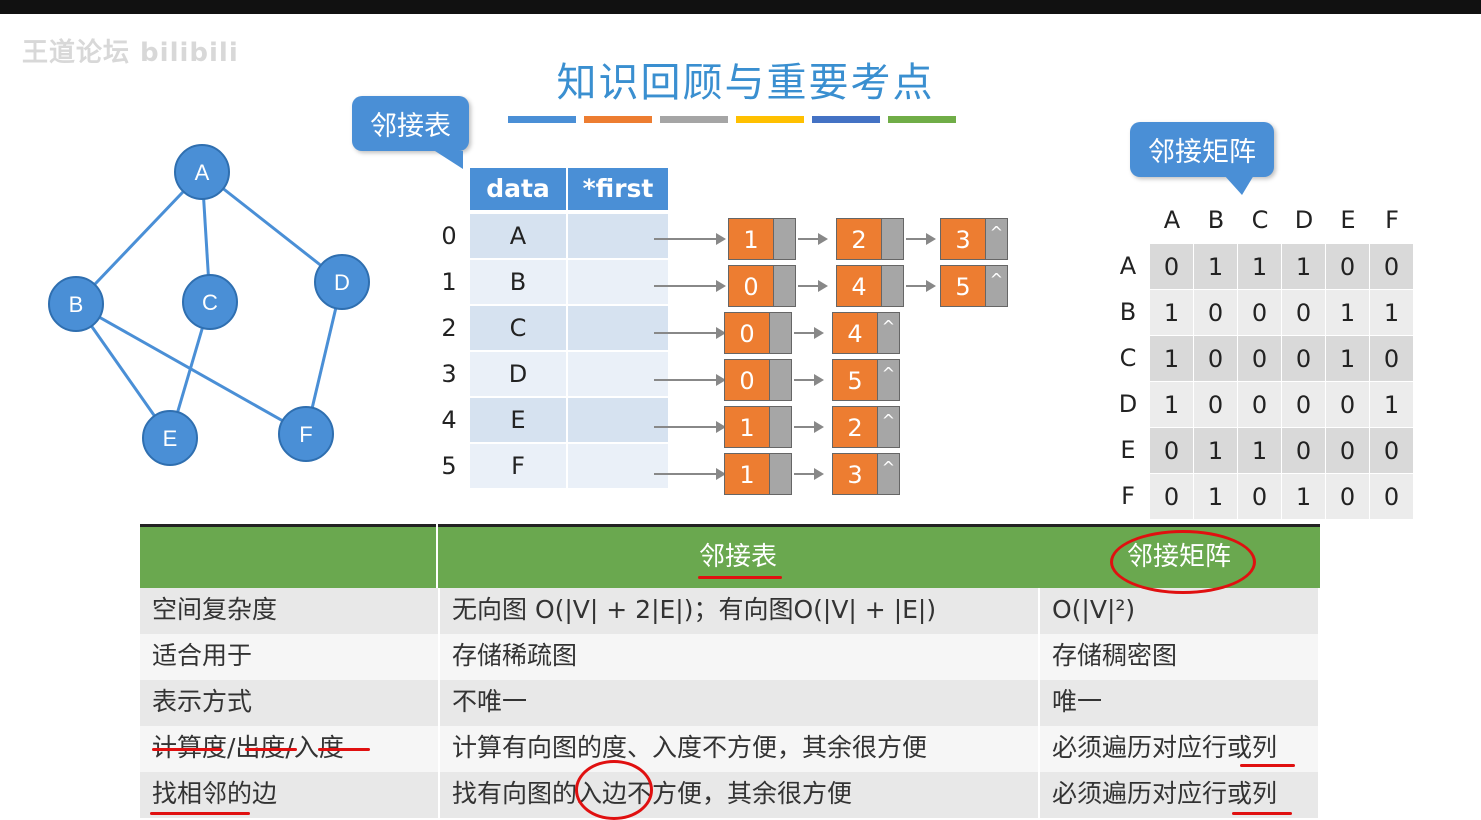 The image size is (1481, 820). What do you see at coordinates (1128, 496) in the screenshot?
I see `matrix-row-label: F` at bounding box center [1128, 496].